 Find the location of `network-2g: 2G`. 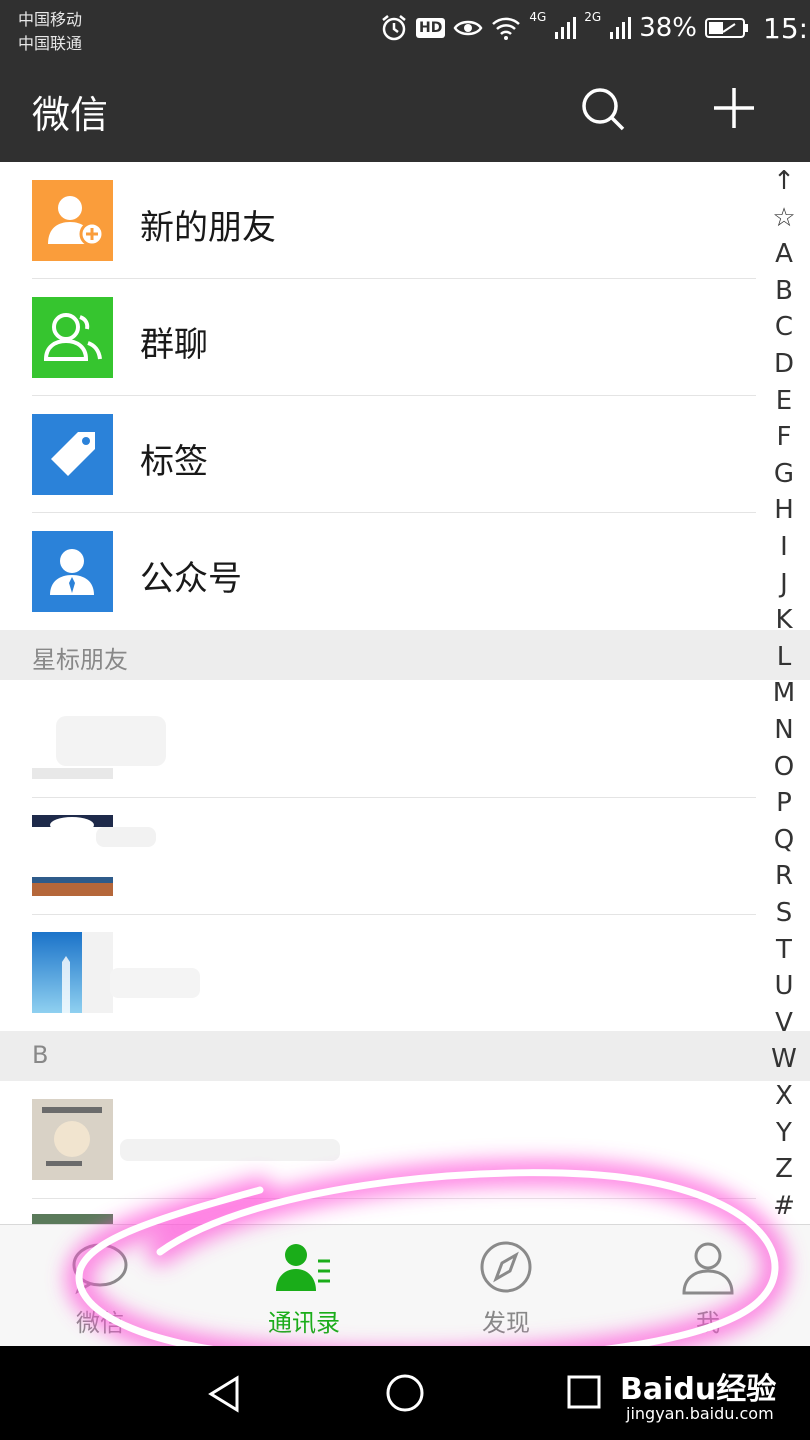

network-2g: 2G is located at coordinates (593, 17).